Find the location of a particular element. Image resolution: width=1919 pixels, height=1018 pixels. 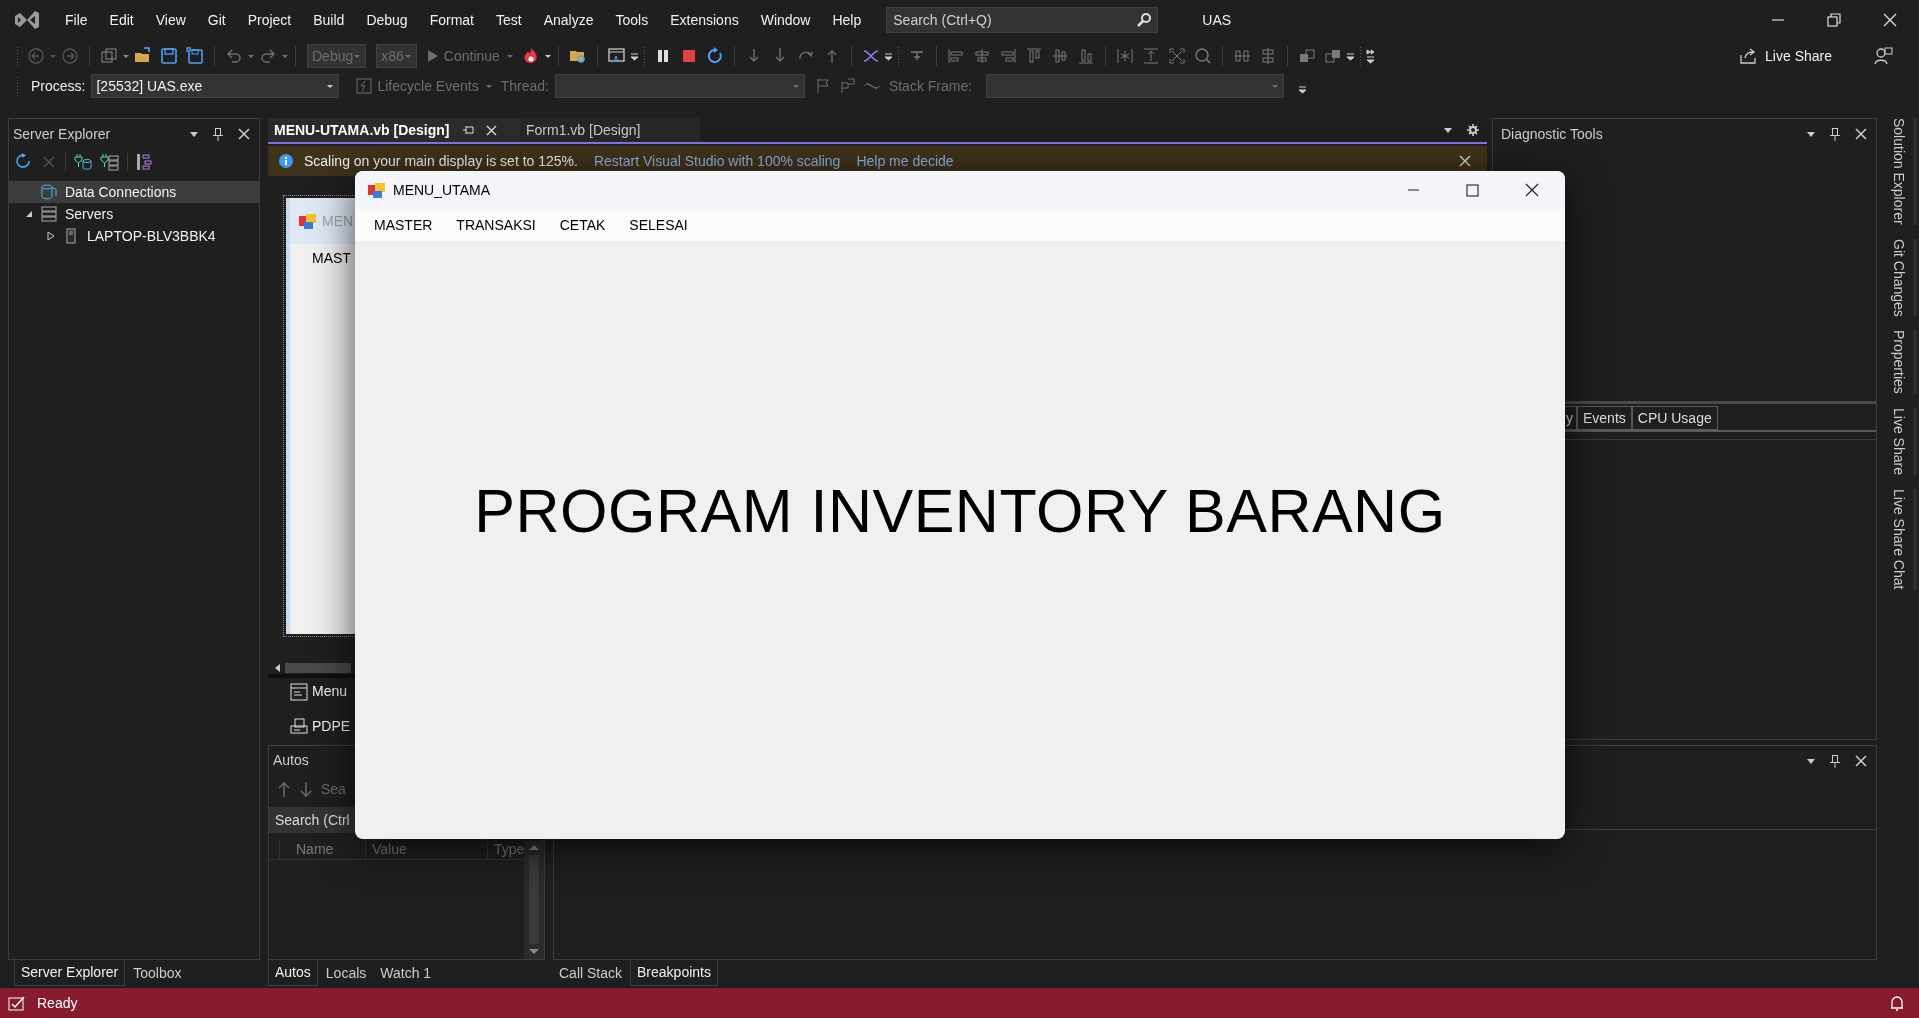

panel-tab: Toolbox is located at coordinates (157, 973).